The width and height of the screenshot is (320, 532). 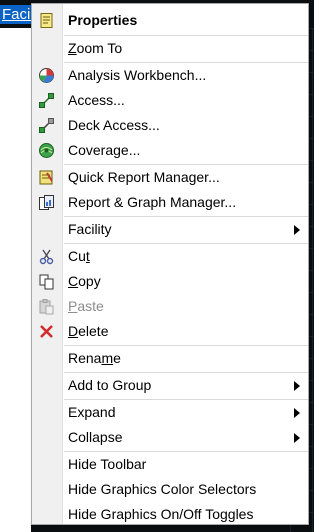 What do you see at coordinates (170, 385) in the screenshot?
I see `menu-item-add-to-group: Add to Group` at bounding box center [170, 385].